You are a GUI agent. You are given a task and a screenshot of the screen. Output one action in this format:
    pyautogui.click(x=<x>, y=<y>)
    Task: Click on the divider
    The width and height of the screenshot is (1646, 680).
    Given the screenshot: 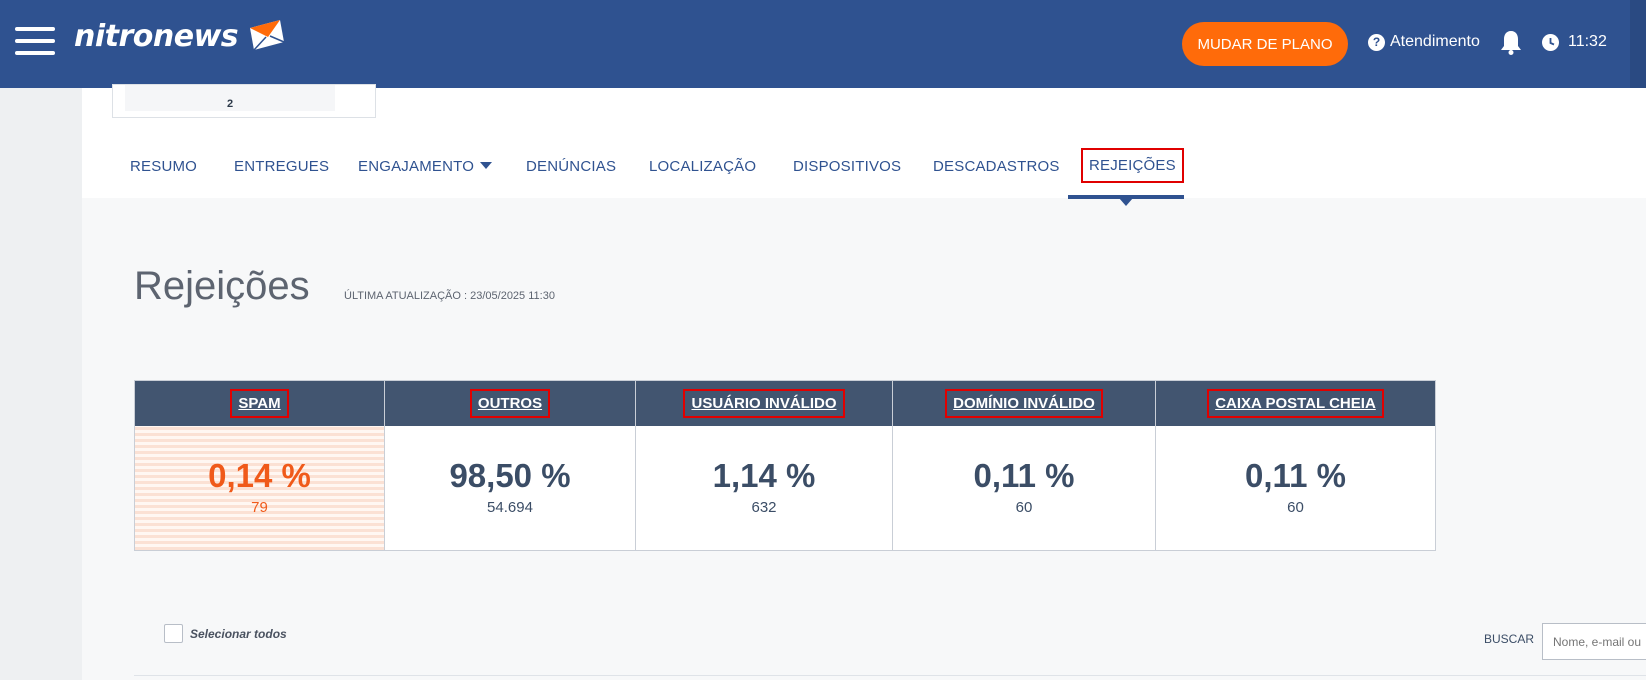 What is the action you would take?
    pyautogui.click(x=890, y=675)
    